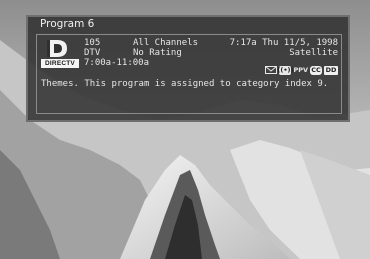 The width and height of the screenshot is (370, 259). I want to click on program-attribute-icons: ((•)) PPV CC DD, so click(301, 70).